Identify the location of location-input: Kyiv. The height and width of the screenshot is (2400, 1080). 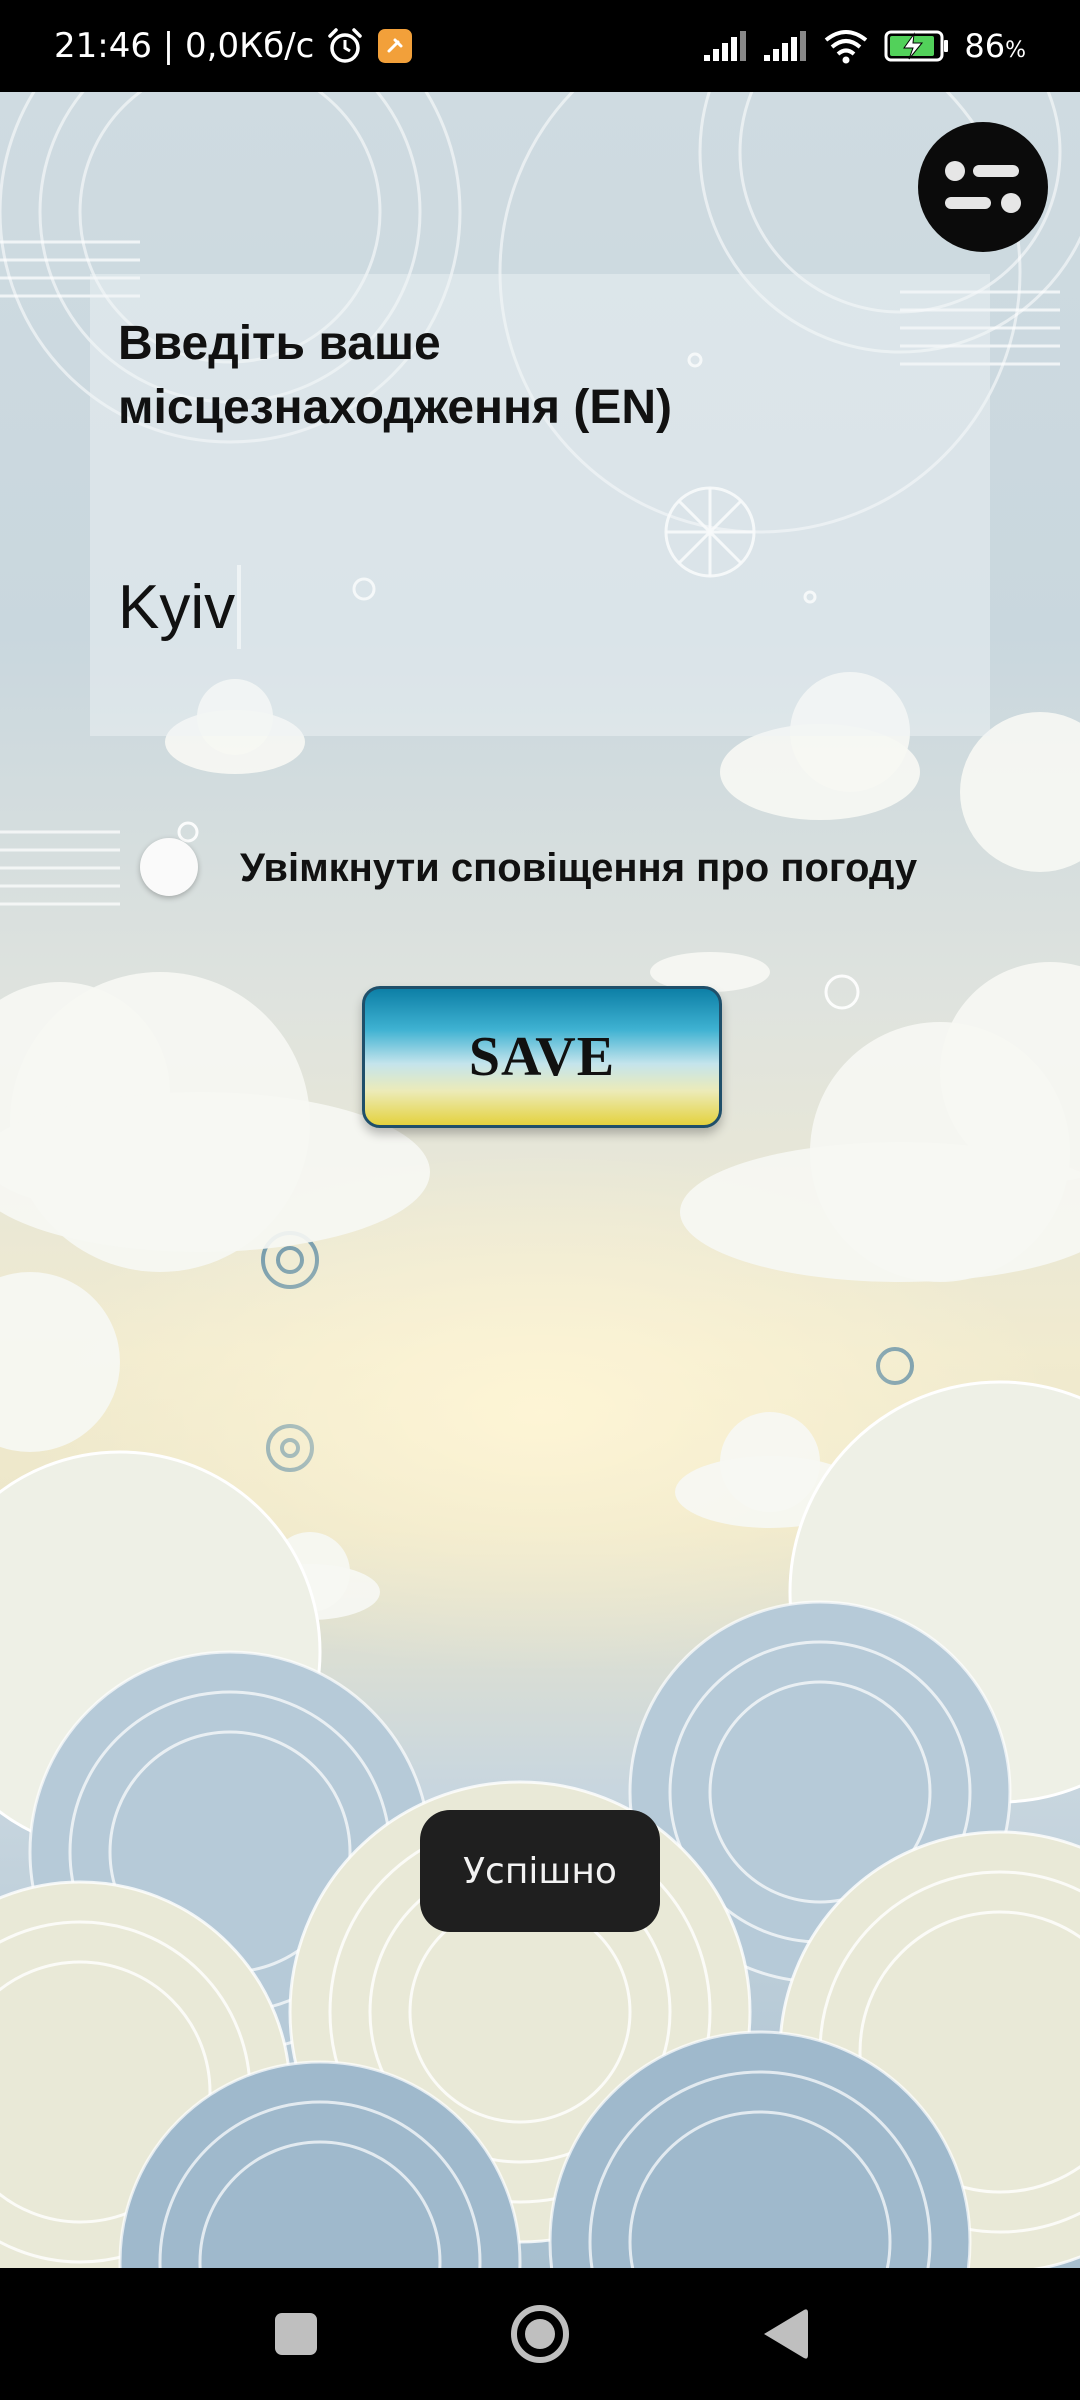
(418, 607).